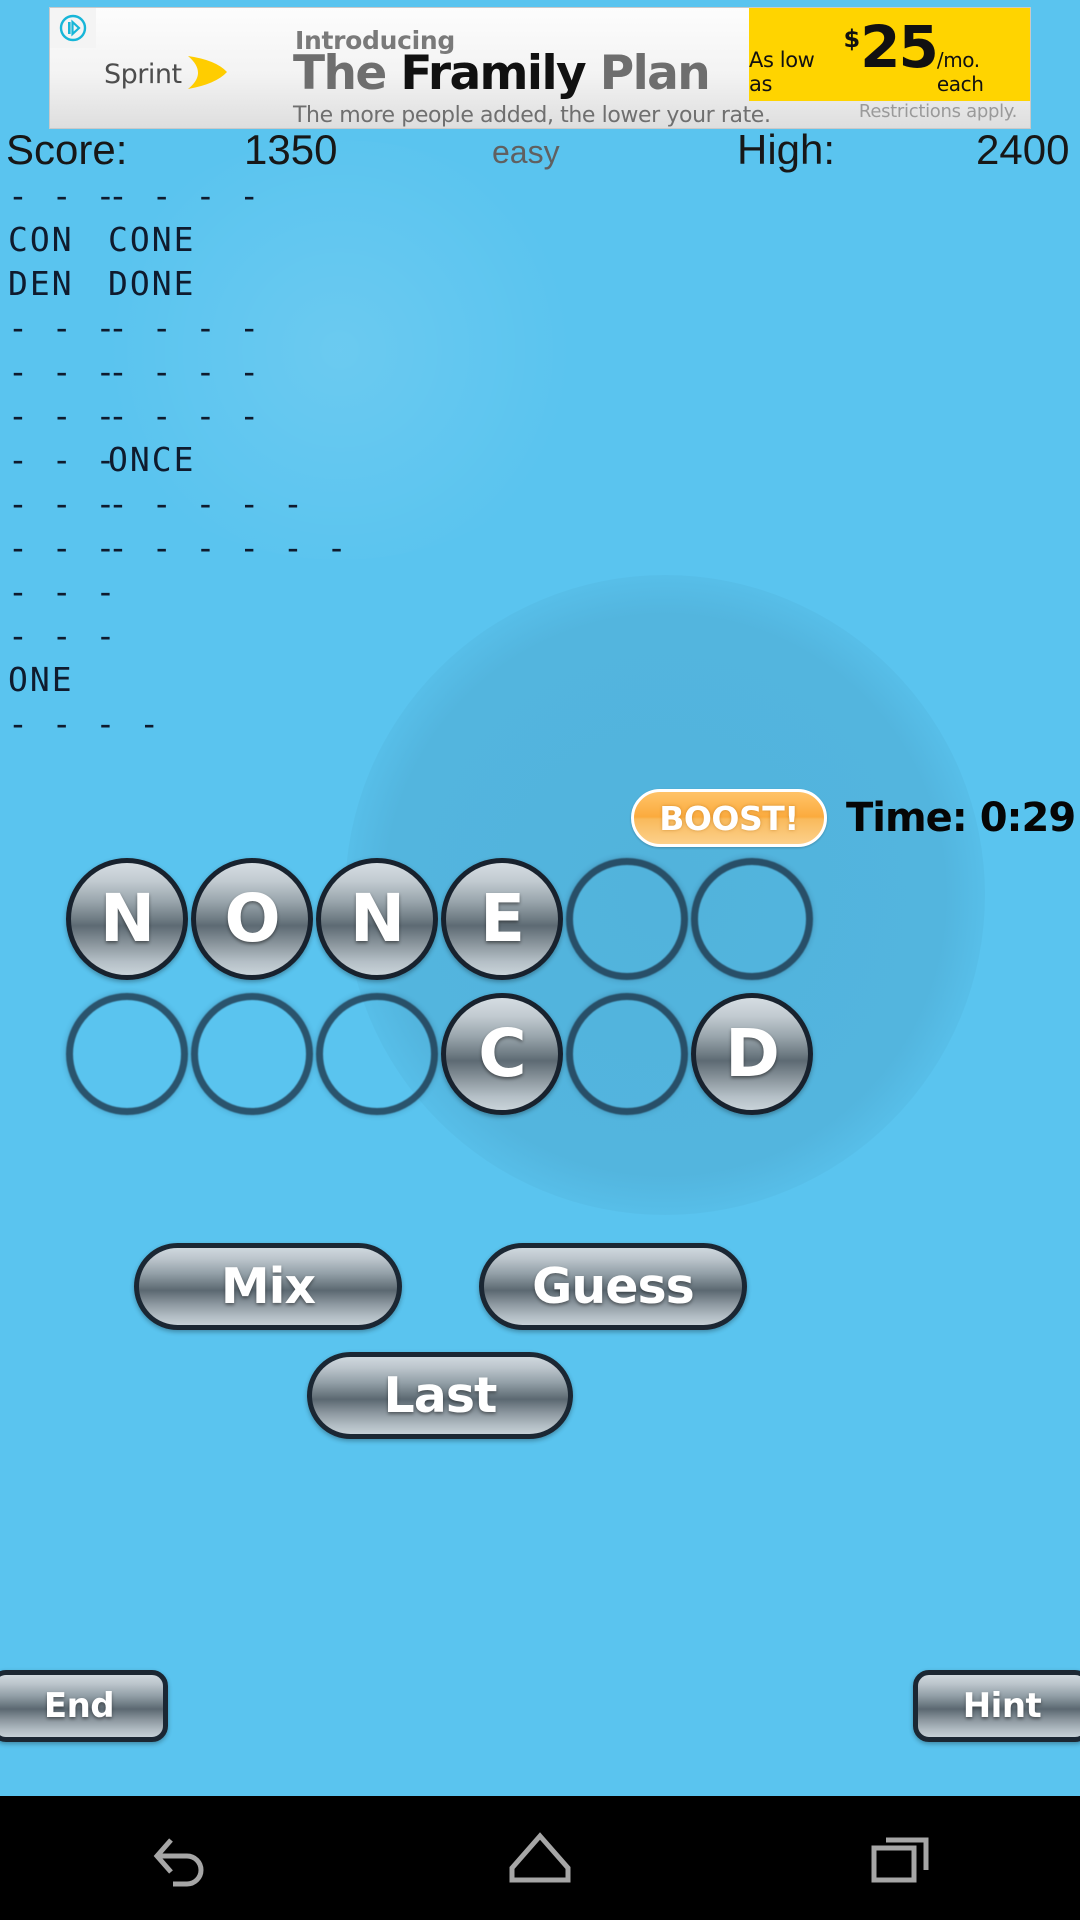 The image size is (1080, 1920). I want to click on letter-tile-label: O, so click(252, 918).